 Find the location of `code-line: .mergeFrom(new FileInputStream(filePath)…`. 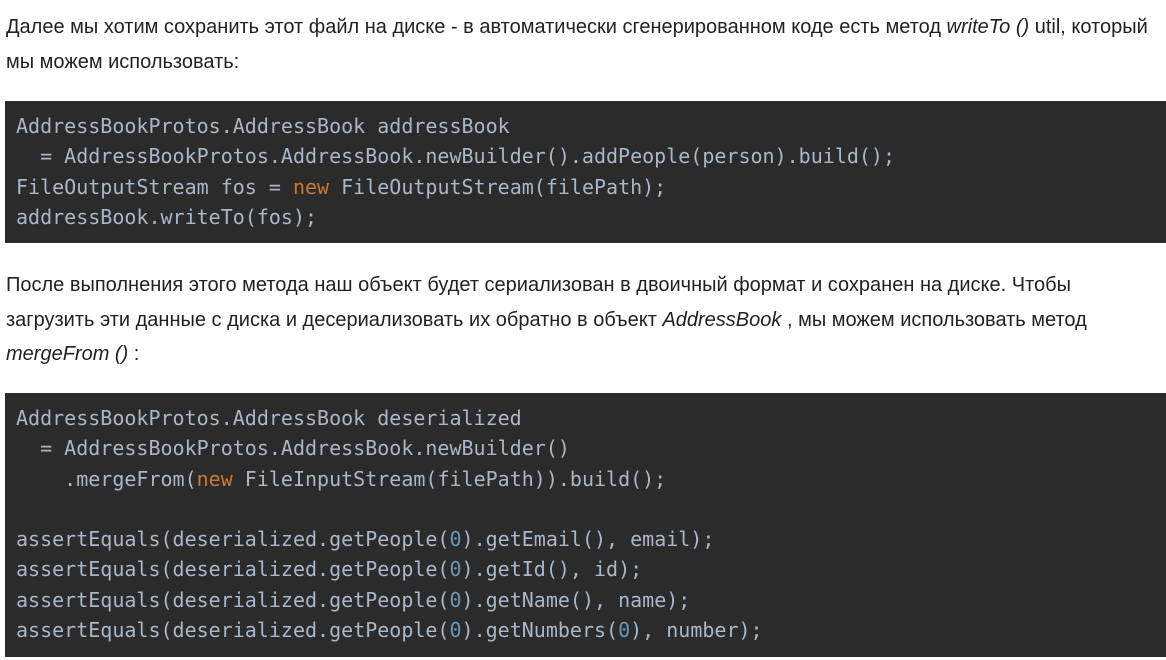

code-line: .mergeFrom(new FileInputStream(filePath)… is located at coordinates (585, 479).